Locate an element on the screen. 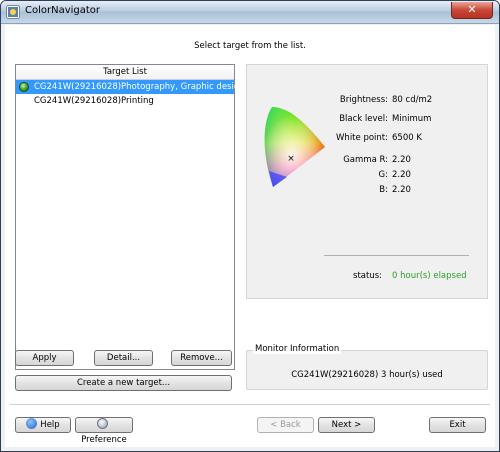 This screenshot has height=452, width=500. white-point-value: 6500 K is located at coordinates (407, 138).